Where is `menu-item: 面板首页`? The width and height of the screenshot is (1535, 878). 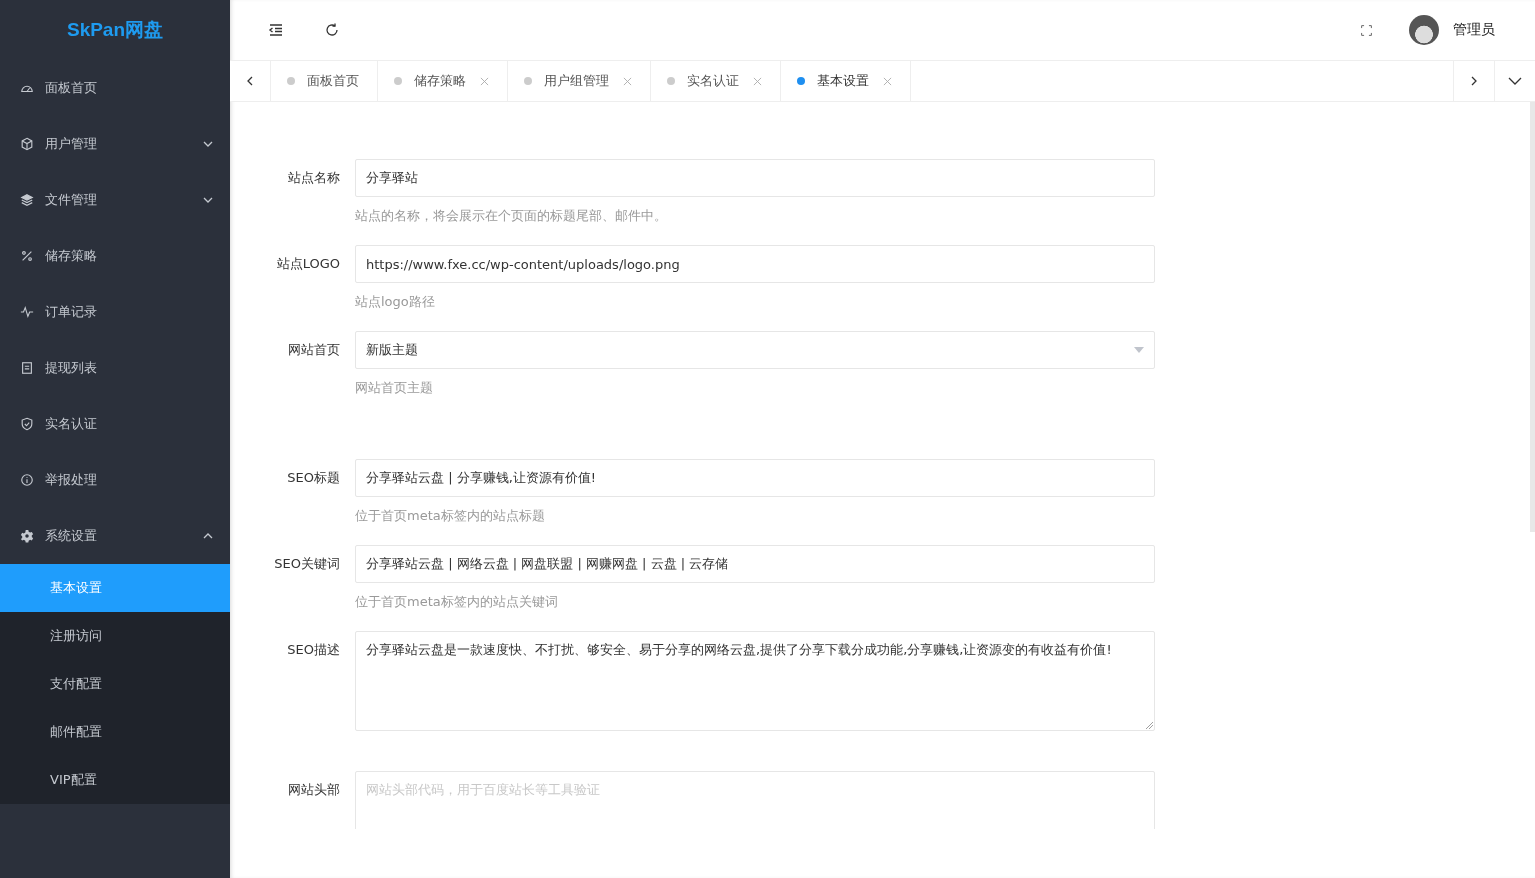 menu-item: 面板首页 is located at coordinates (115, 88).